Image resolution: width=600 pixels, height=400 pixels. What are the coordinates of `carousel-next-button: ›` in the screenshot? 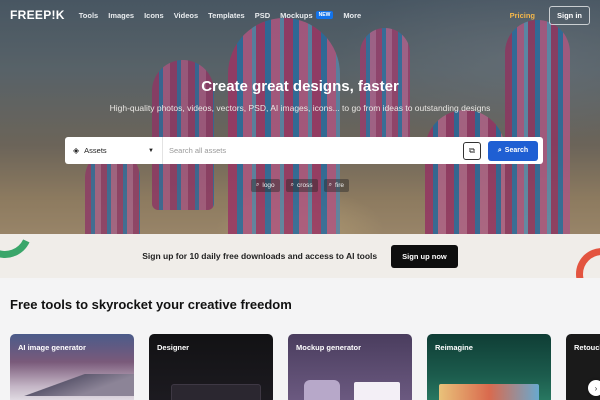 It's located at (594, 388).